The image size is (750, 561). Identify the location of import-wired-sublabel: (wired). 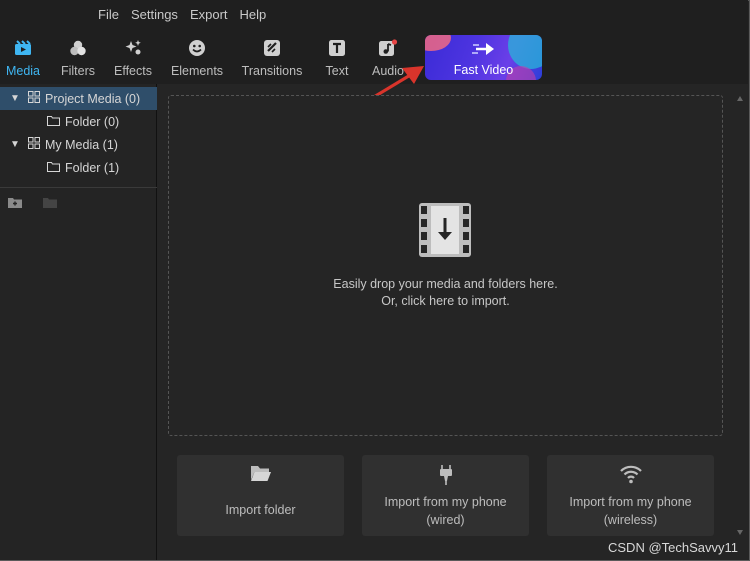
(445, 520).